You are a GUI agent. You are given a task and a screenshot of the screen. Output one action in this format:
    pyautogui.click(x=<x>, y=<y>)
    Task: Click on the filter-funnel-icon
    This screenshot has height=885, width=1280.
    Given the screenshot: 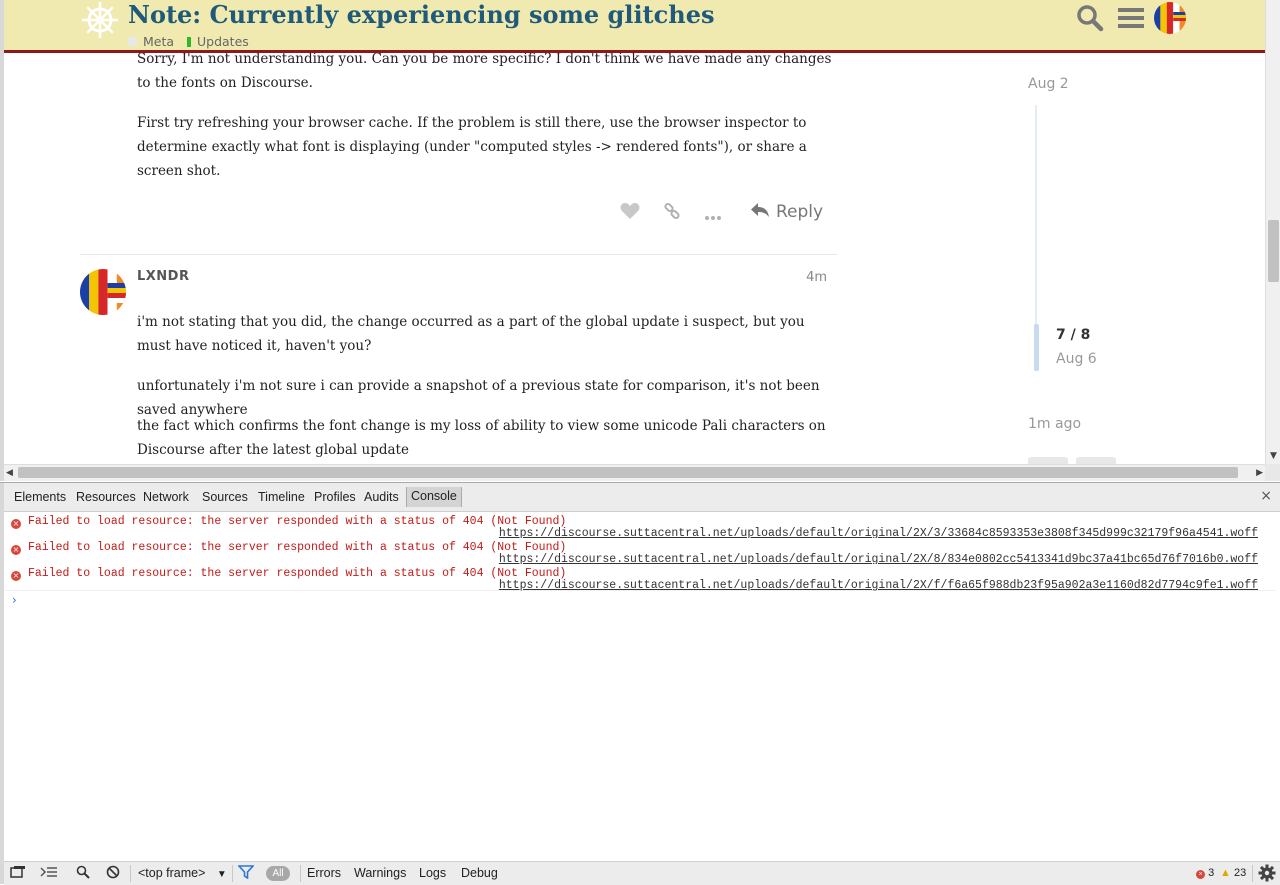 What is the action you would take?
    pyautogui.click(x=246, y=873)
    